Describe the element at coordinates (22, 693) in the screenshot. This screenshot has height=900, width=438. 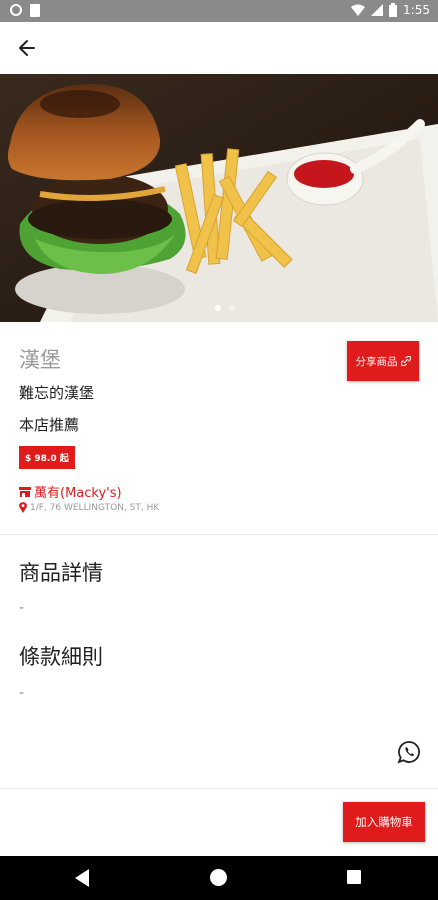
I see `terms-body: -` at that location.